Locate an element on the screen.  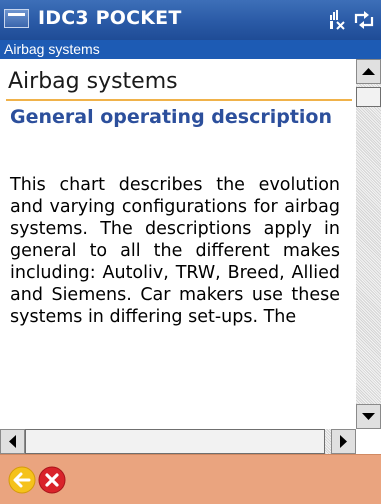
arrow-left-icon is located at coordinates (12, 441).